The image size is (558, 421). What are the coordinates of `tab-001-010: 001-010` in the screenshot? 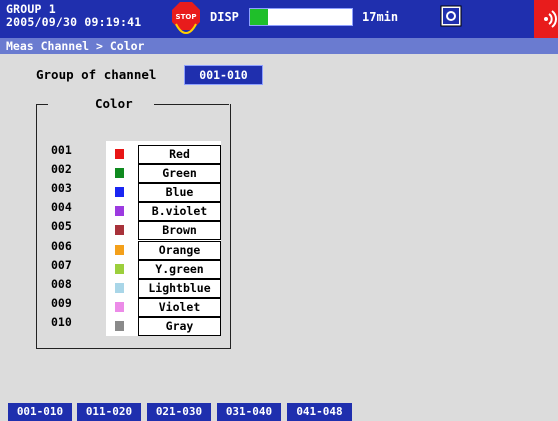 It's located at (40, 412).